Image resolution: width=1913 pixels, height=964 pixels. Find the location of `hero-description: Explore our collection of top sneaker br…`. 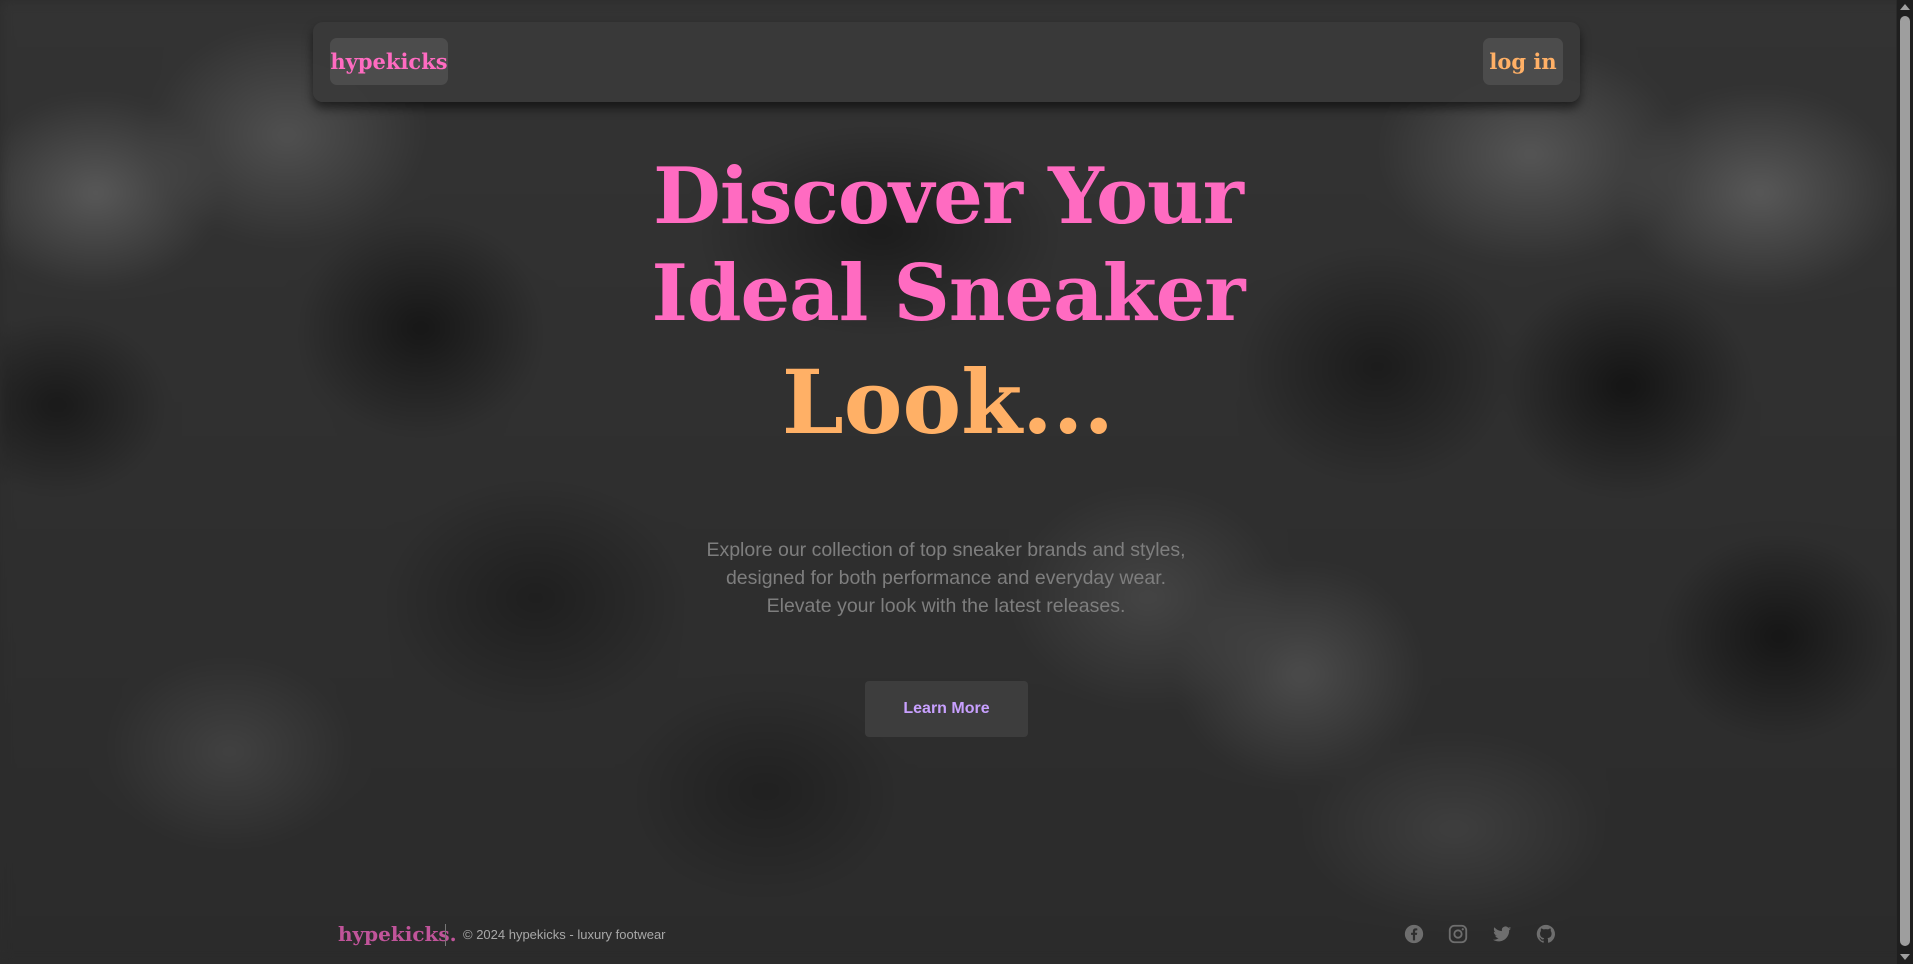

hero-description: Explore our collection of top sneaker br… is located at coordinates (946, 578).